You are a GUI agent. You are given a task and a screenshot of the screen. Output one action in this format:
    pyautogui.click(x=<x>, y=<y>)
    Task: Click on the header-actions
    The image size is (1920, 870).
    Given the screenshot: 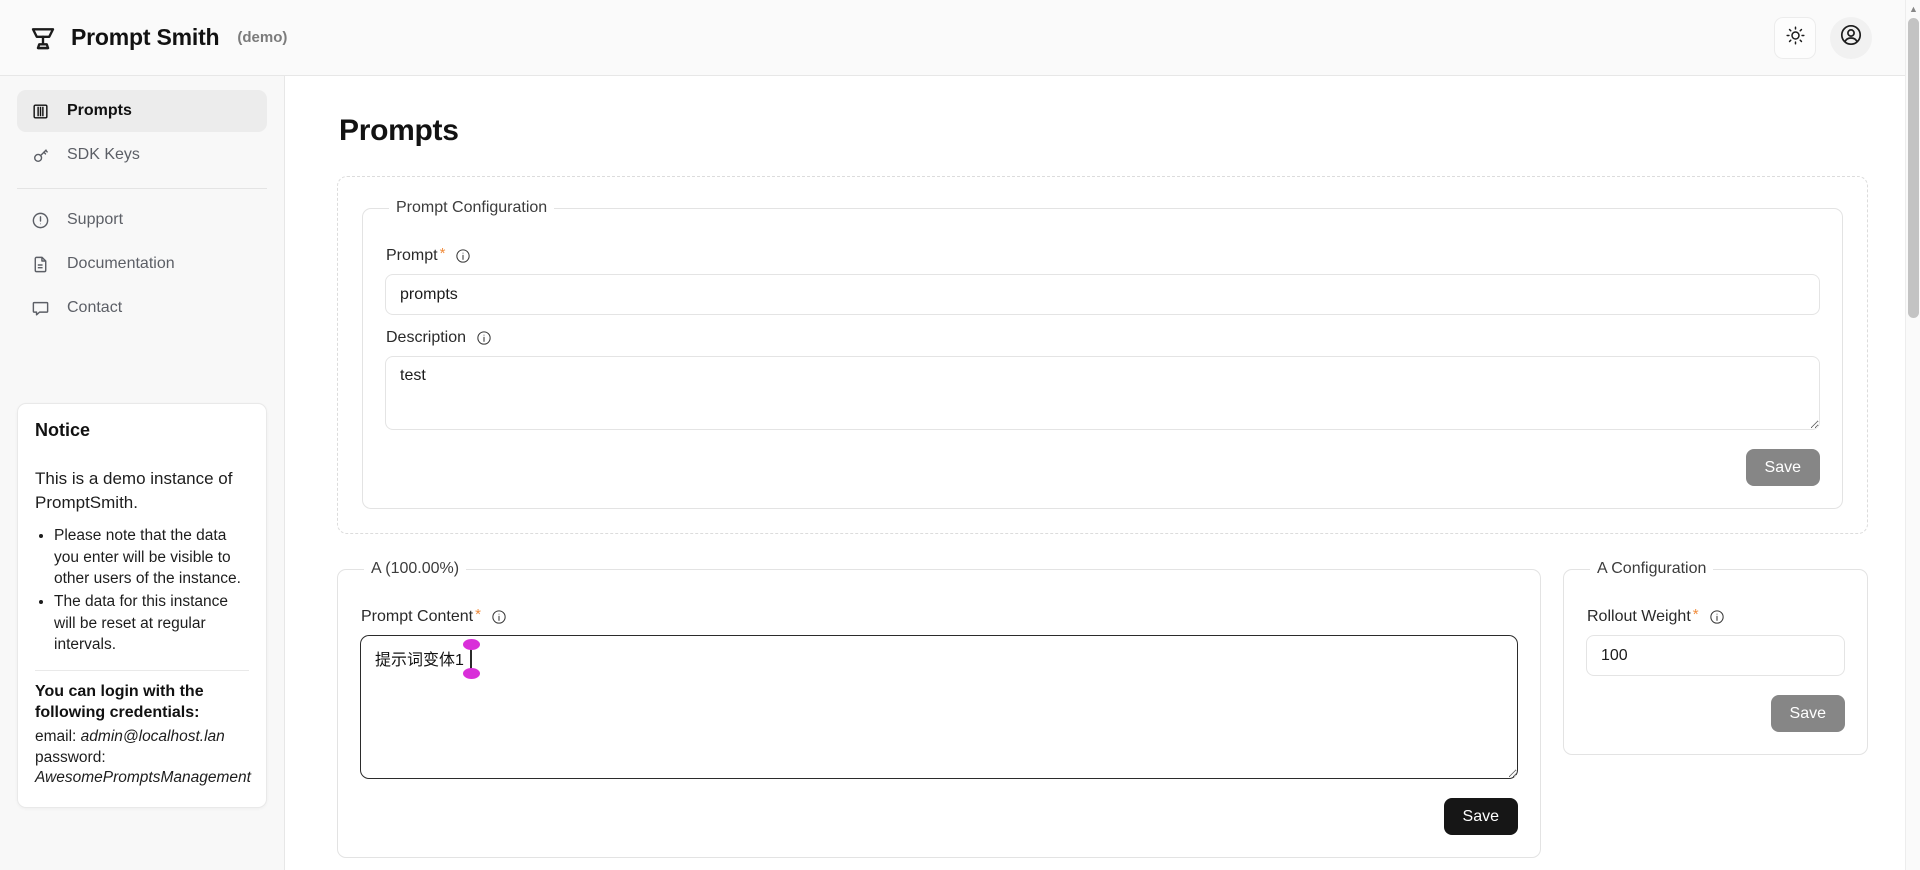 What is the action you would take?
    pyautogui.click(x=1835, y=37)
    